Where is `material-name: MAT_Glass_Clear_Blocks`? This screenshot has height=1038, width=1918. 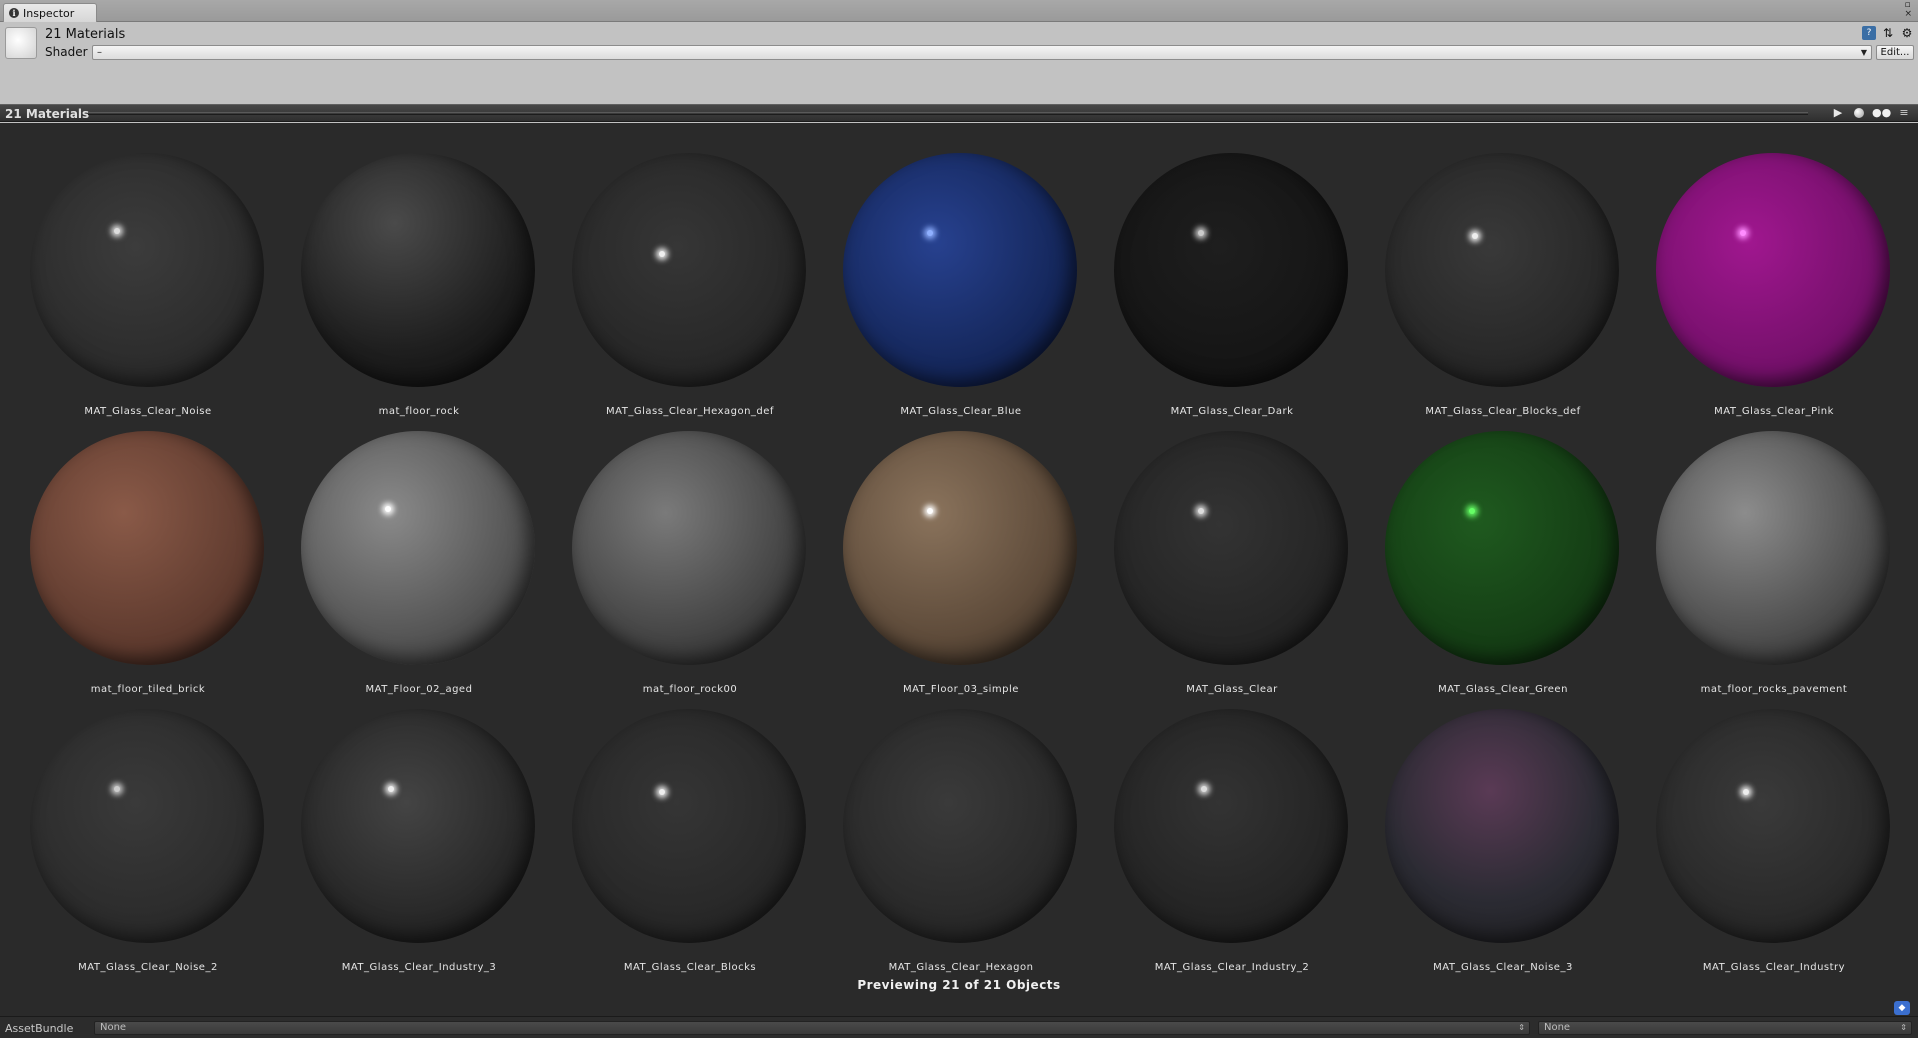 material-name: MAT_Glass_Clear_Blocks is located at coordinates (690, 967).